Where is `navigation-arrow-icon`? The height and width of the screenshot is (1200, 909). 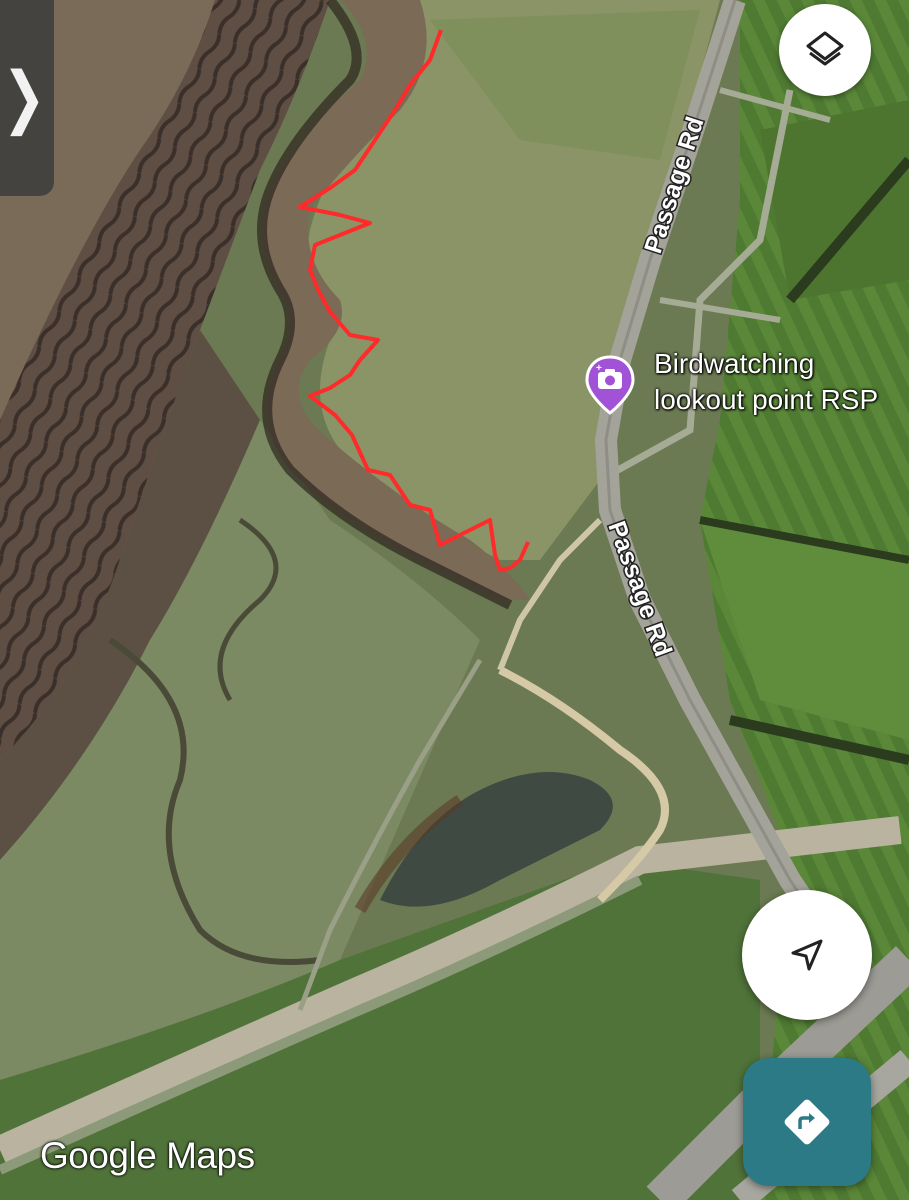 navigation-arrow-icon is located at coordinates (807, 955).